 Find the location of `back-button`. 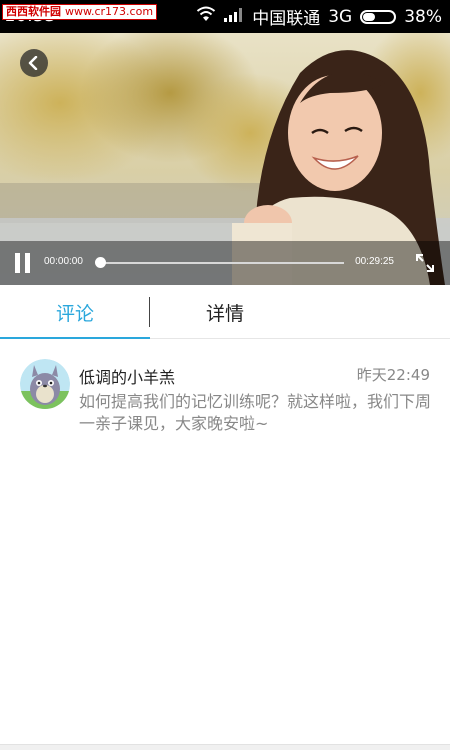

back-button is located at coordinates (34, 63).